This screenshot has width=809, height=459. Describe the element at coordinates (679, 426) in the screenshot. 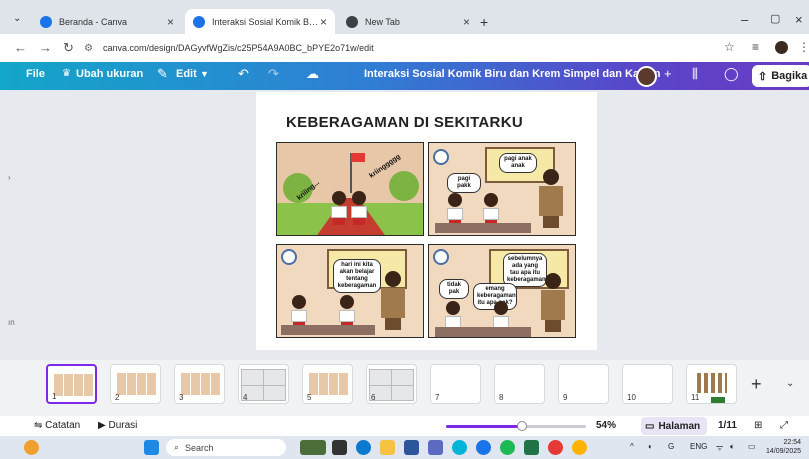

I see `pages-label: Halaman` at that location.